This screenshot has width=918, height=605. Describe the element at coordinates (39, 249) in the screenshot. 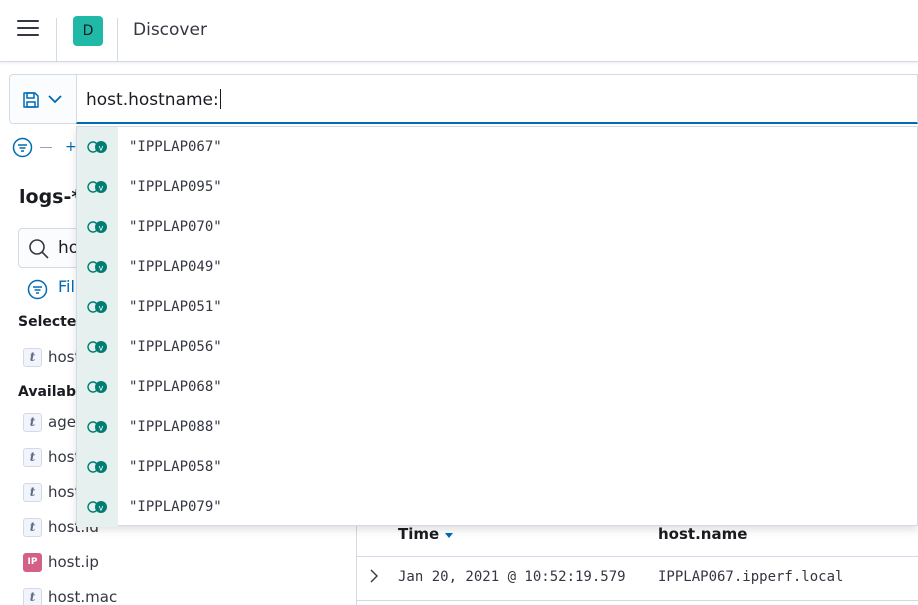

I see `search-icon` at that location.